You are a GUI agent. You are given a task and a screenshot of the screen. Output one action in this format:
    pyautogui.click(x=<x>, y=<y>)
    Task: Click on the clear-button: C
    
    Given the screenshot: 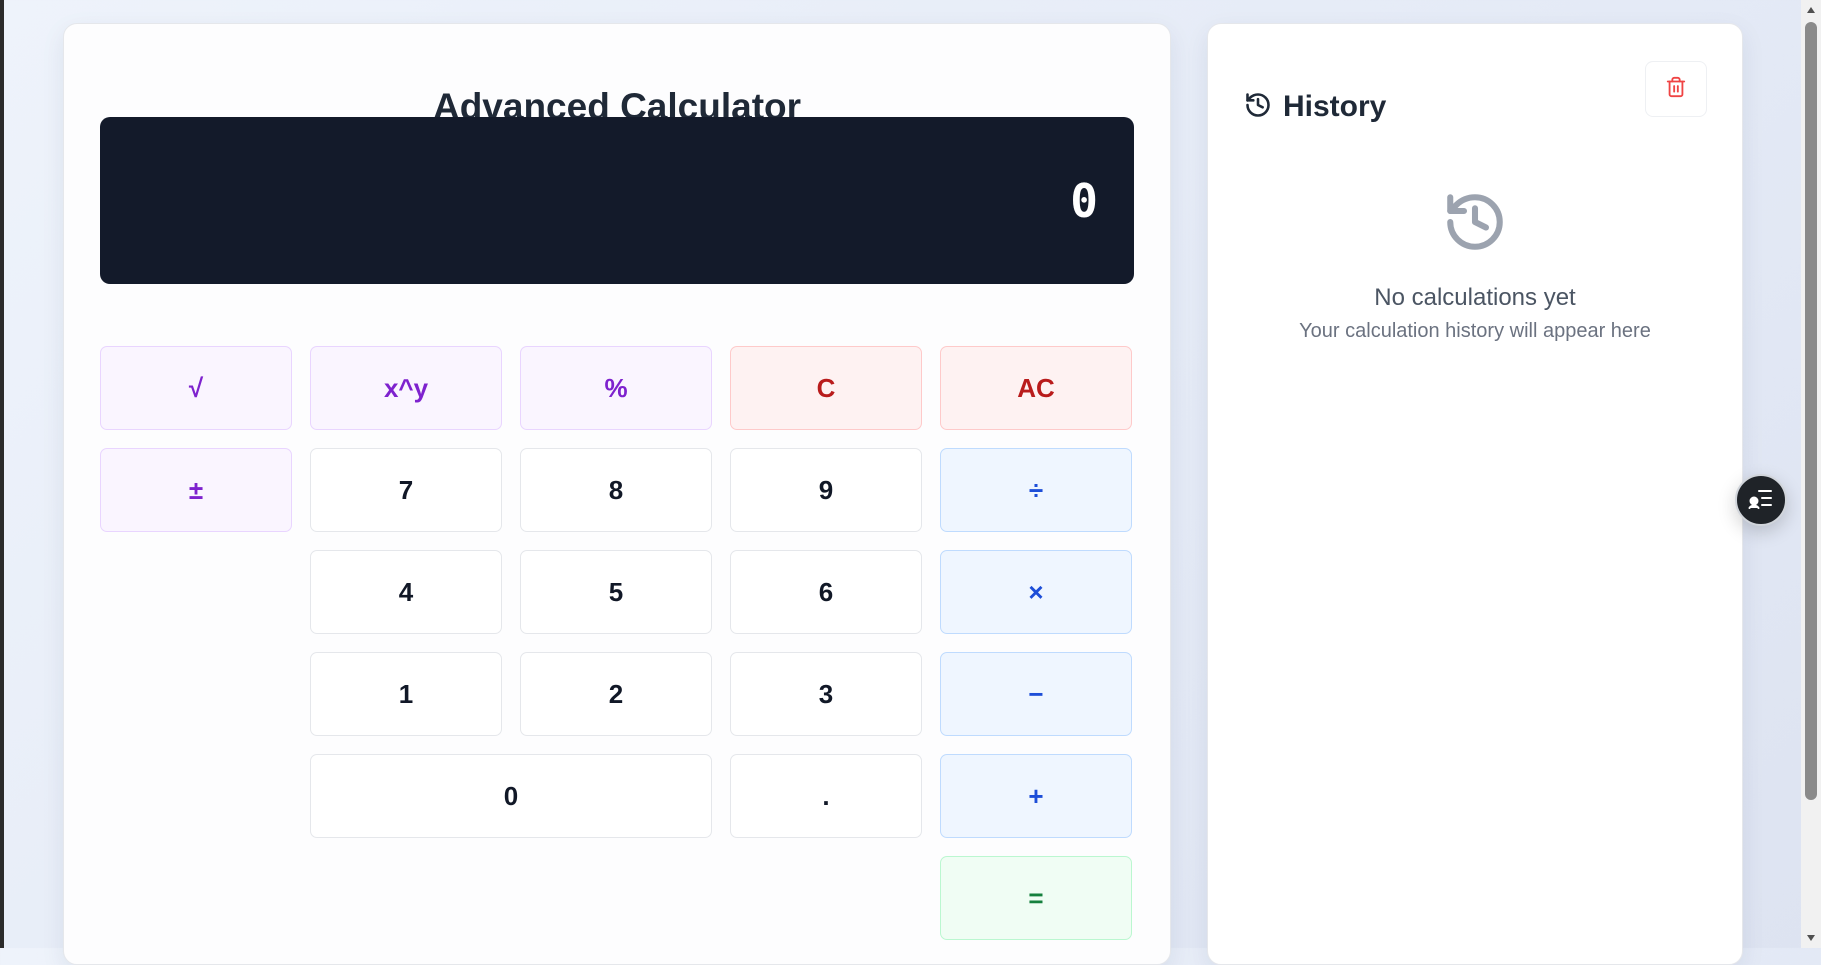 What is the action you would take?
    pyautogui.click(x=826, y=388)
    